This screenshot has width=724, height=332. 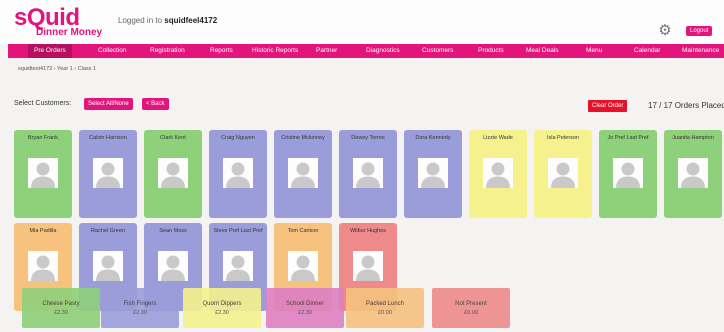 I want to click on customer-name: Rachel Green, so click(x=108, y=231).